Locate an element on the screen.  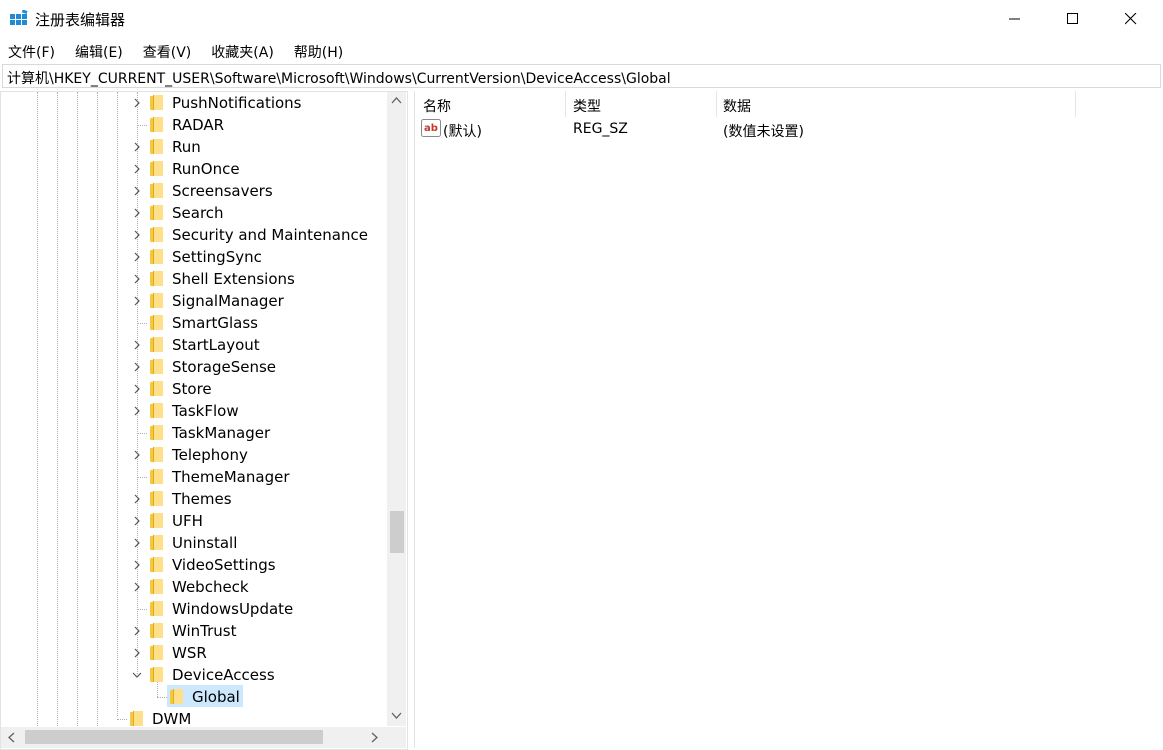
menu-edit: 编辑(E) is located at coordinates (99, 51).